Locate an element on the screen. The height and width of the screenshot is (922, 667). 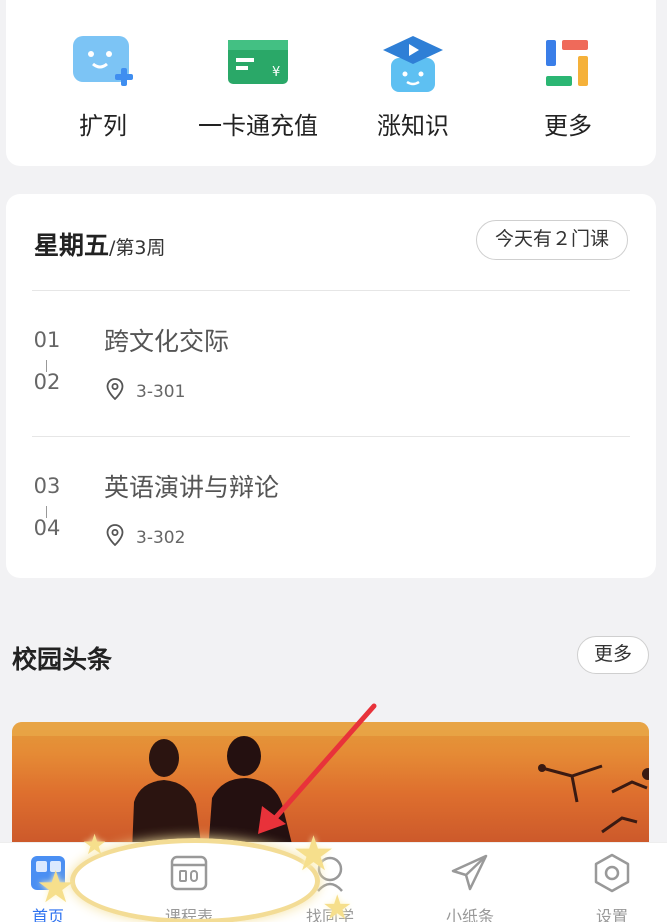
tab-label: 小纸条 is located at coordinates (469, 914).